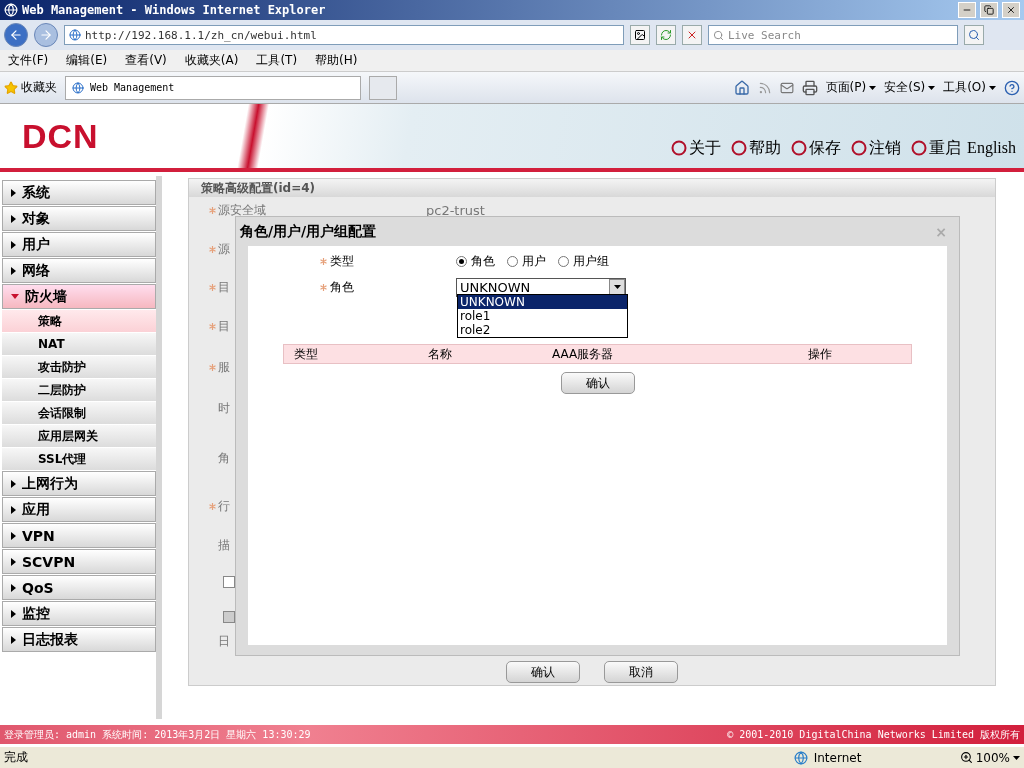  I want to click on header-link: 关于, so click(696, 148).